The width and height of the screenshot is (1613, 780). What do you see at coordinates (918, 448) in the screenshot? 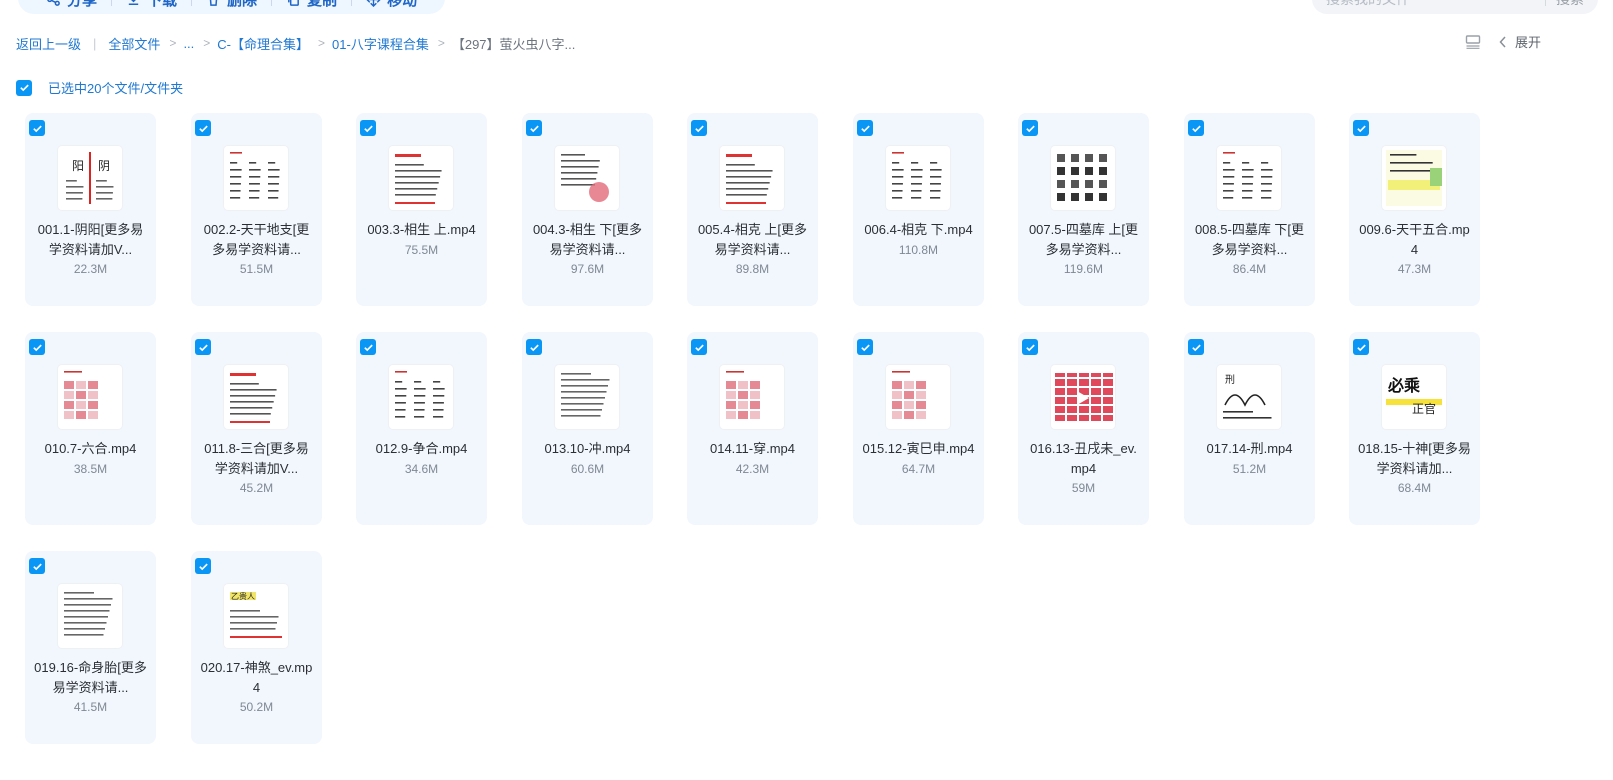
I see `file-name: 015.12-寅巳申.mp4` at bounding box center [918, 448].